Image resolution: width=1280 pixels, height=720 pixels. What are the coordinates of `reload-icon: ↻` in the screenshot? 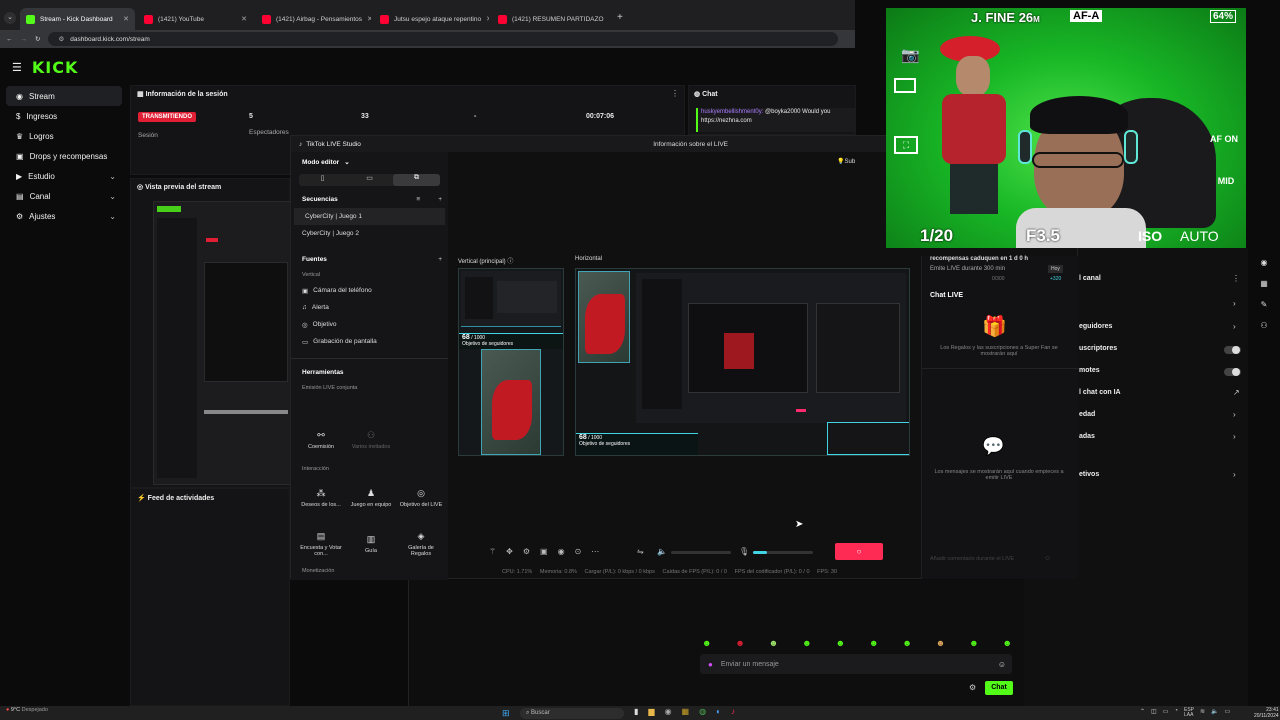 It's located at (37, 39).